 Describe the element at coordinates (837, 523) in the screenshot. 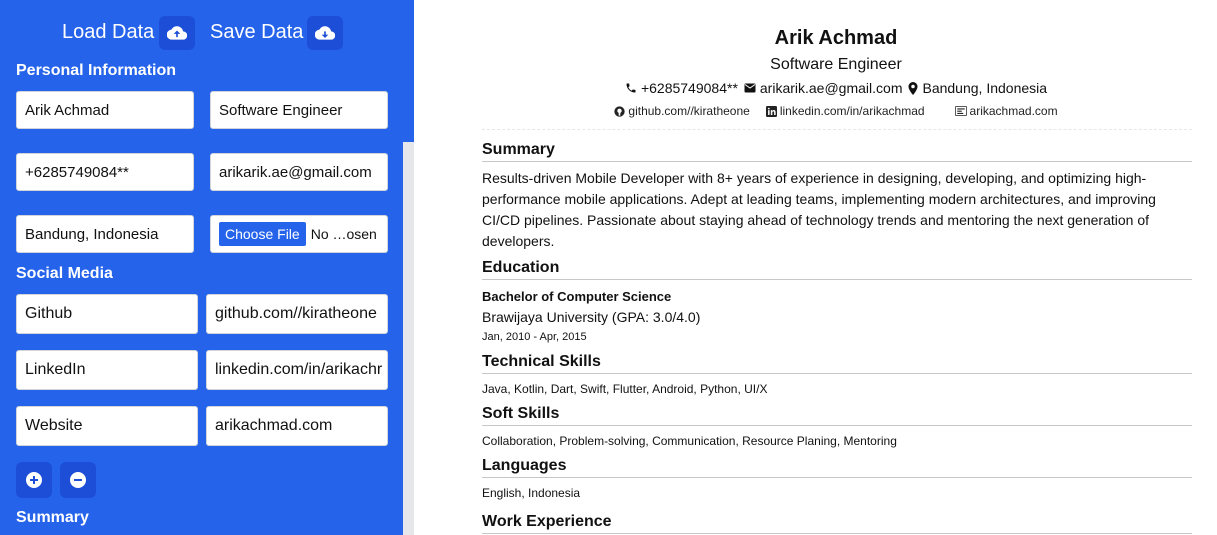

I see `work-experience-heading: Work Experience` at that location.